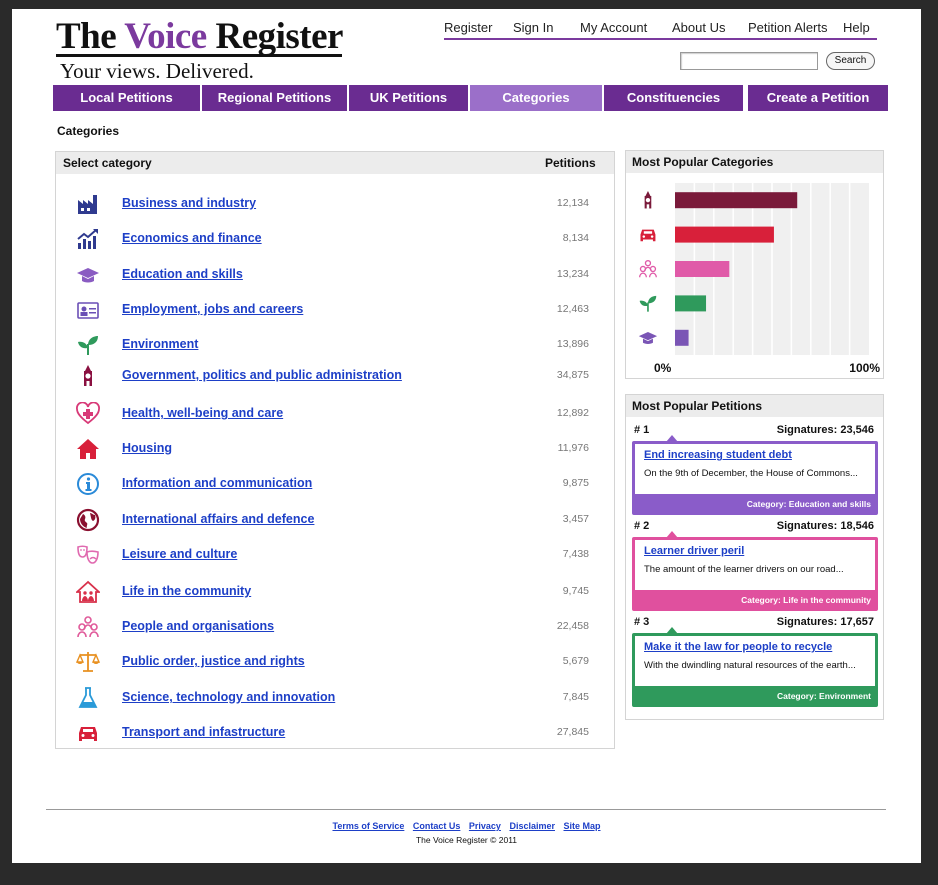 Image resolution: width=938 pixels, height=885 pixels. What do you see at coordinates (89, 345) in the screenshot?
I see `plant-icon` at bounding box center [89, 345].